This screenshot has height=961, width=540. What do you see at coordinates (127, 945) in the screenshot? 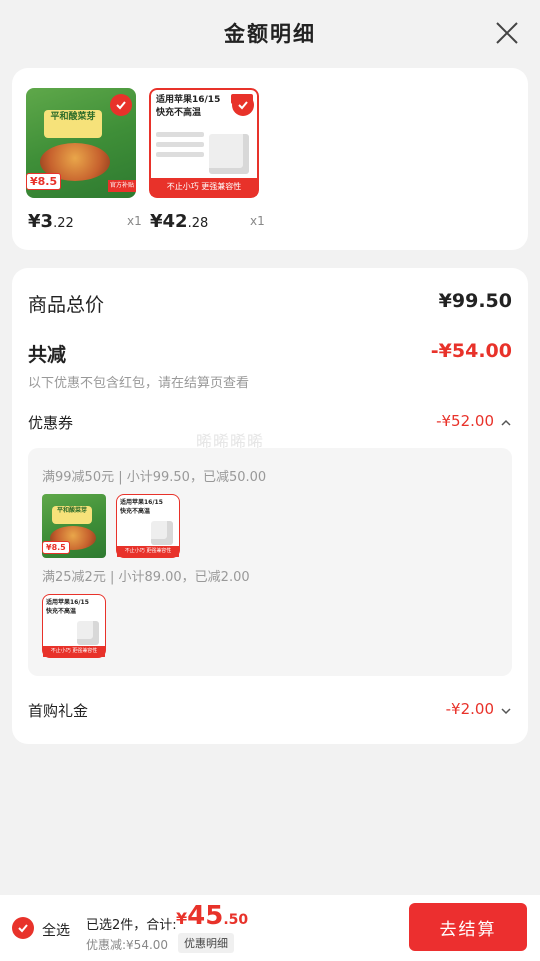
I see `discount-summary: 优惠减:¥54.00` at bounding box center [127, 945].